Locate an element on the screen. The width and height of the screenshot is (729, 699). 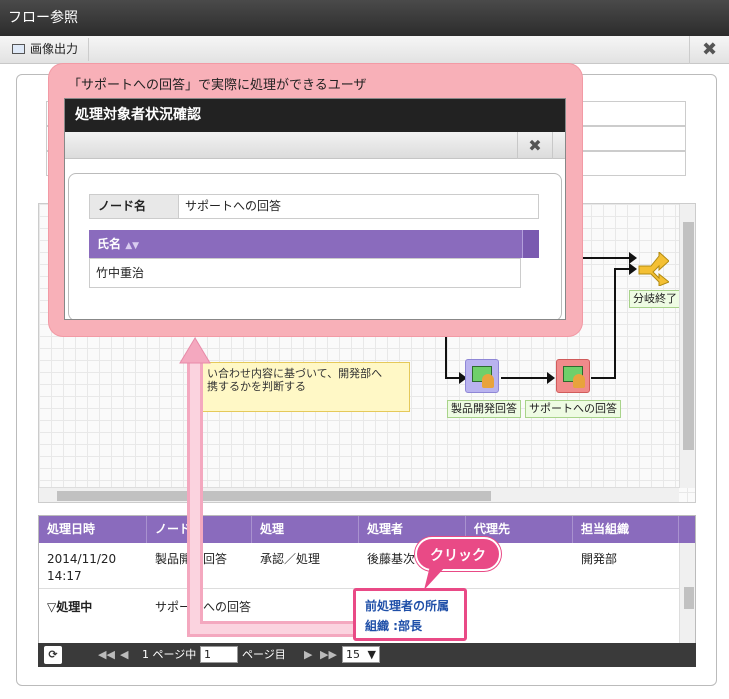
node-label: 分岐終了 is located at coordinates (655, 299).